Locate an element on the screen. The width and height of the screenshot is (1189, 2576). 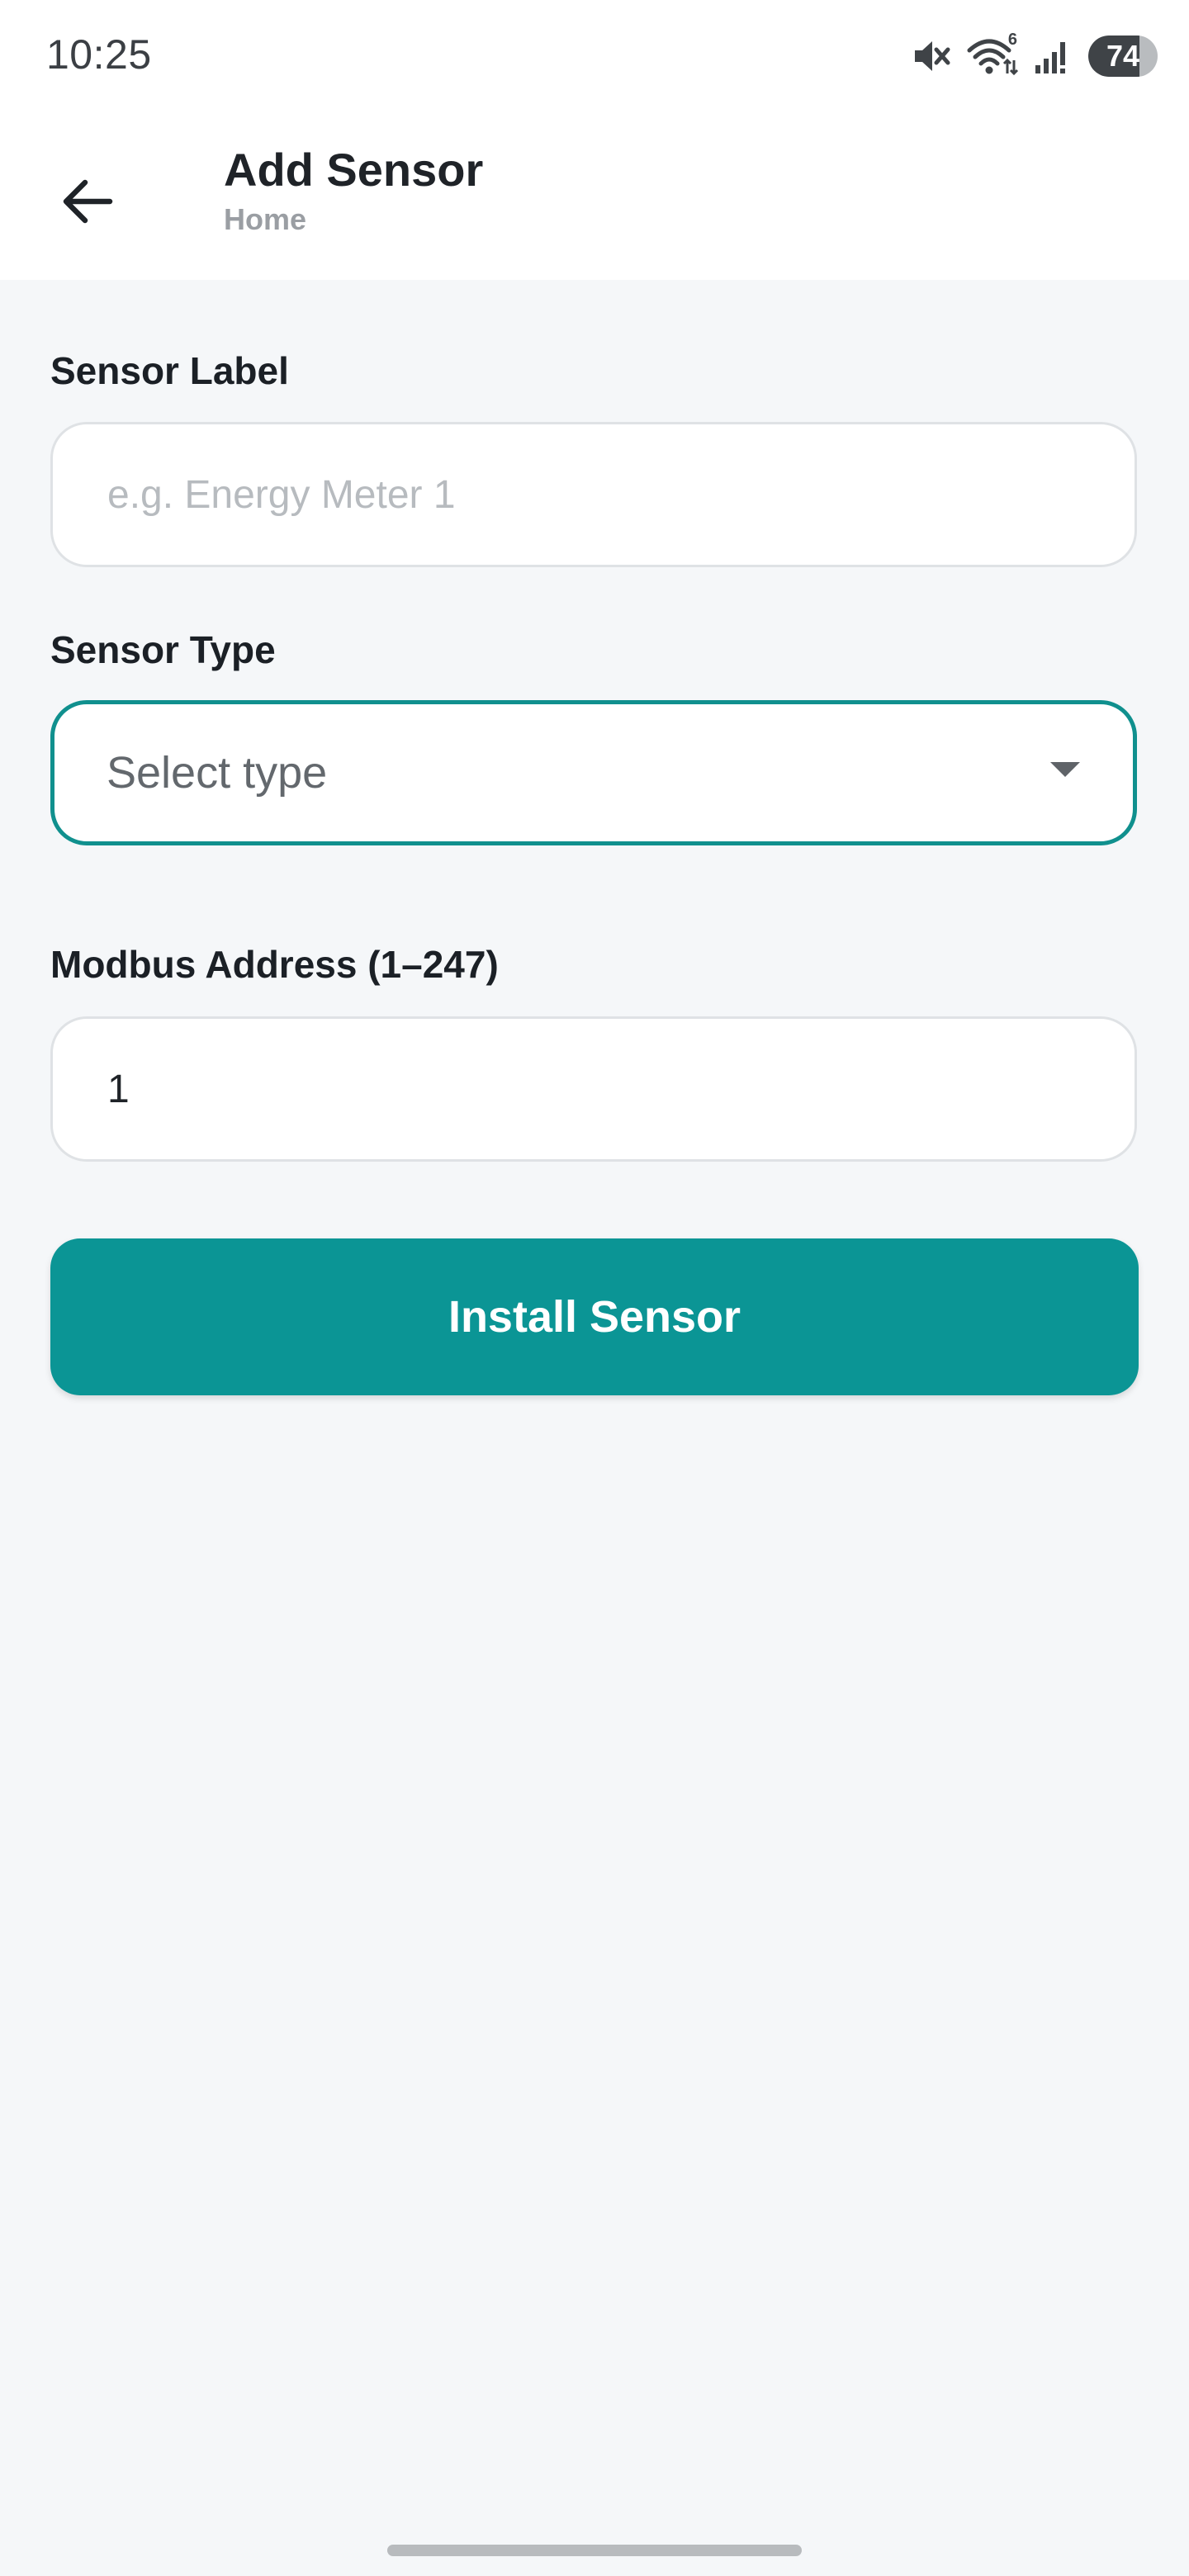
battery-level: 74 is located at coordinates (1123, 56).